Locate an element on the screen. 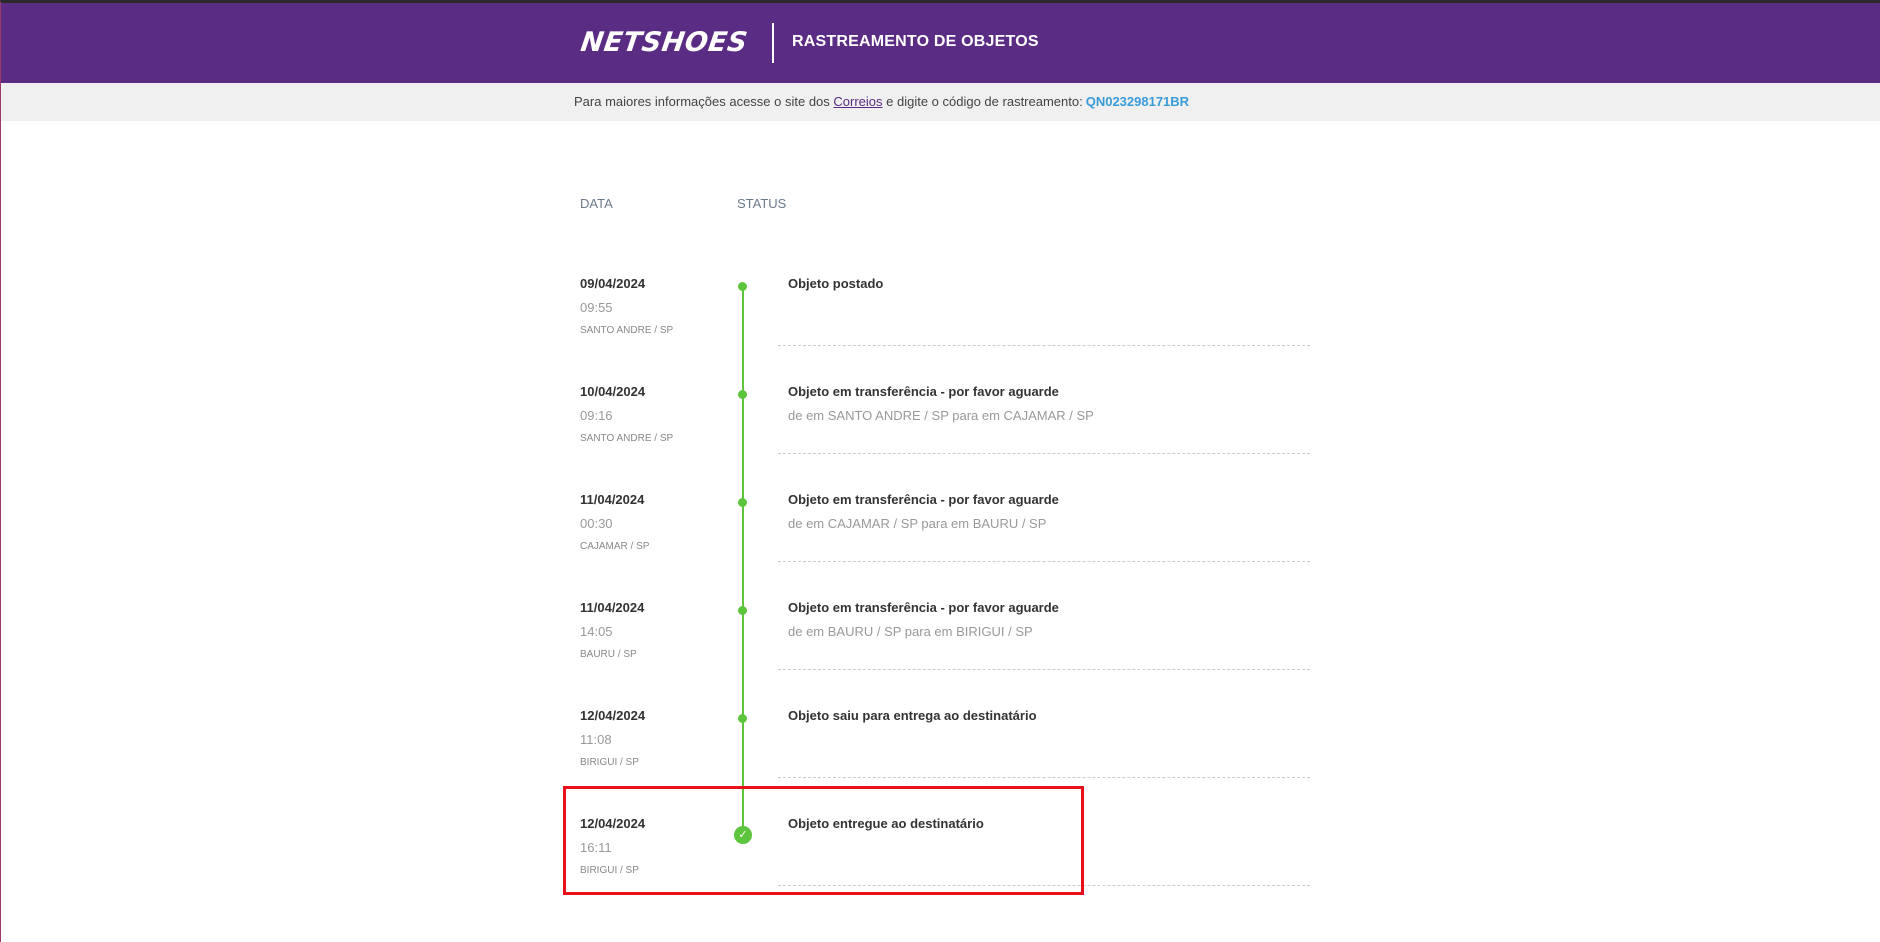  event-status: Objeto saiu para entrega ao destinatário is located at coordinates (912, 715).